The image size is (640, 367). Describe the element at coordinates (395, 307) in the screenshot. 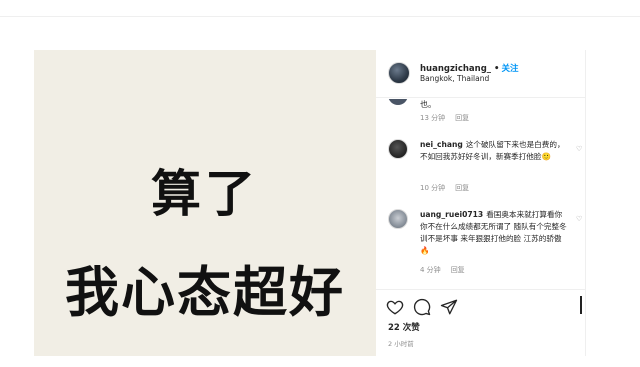

I see `heart-icon` at that location.